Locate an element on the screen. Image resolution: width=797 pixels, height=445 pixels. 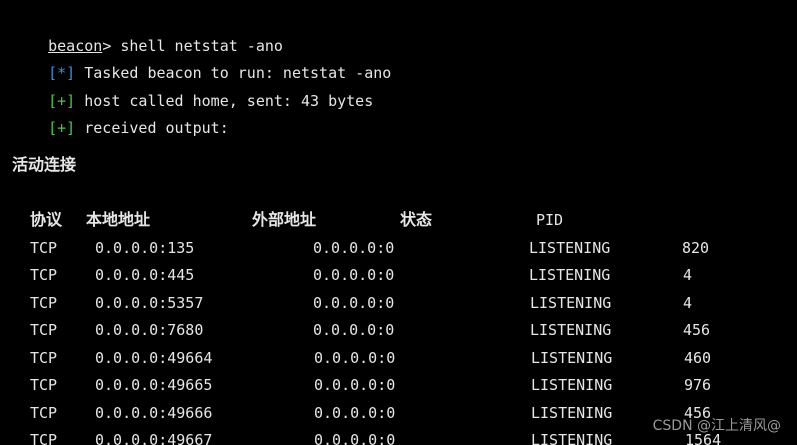
header-foreign-address: 外部地址 is located at coordinates (284, 219).